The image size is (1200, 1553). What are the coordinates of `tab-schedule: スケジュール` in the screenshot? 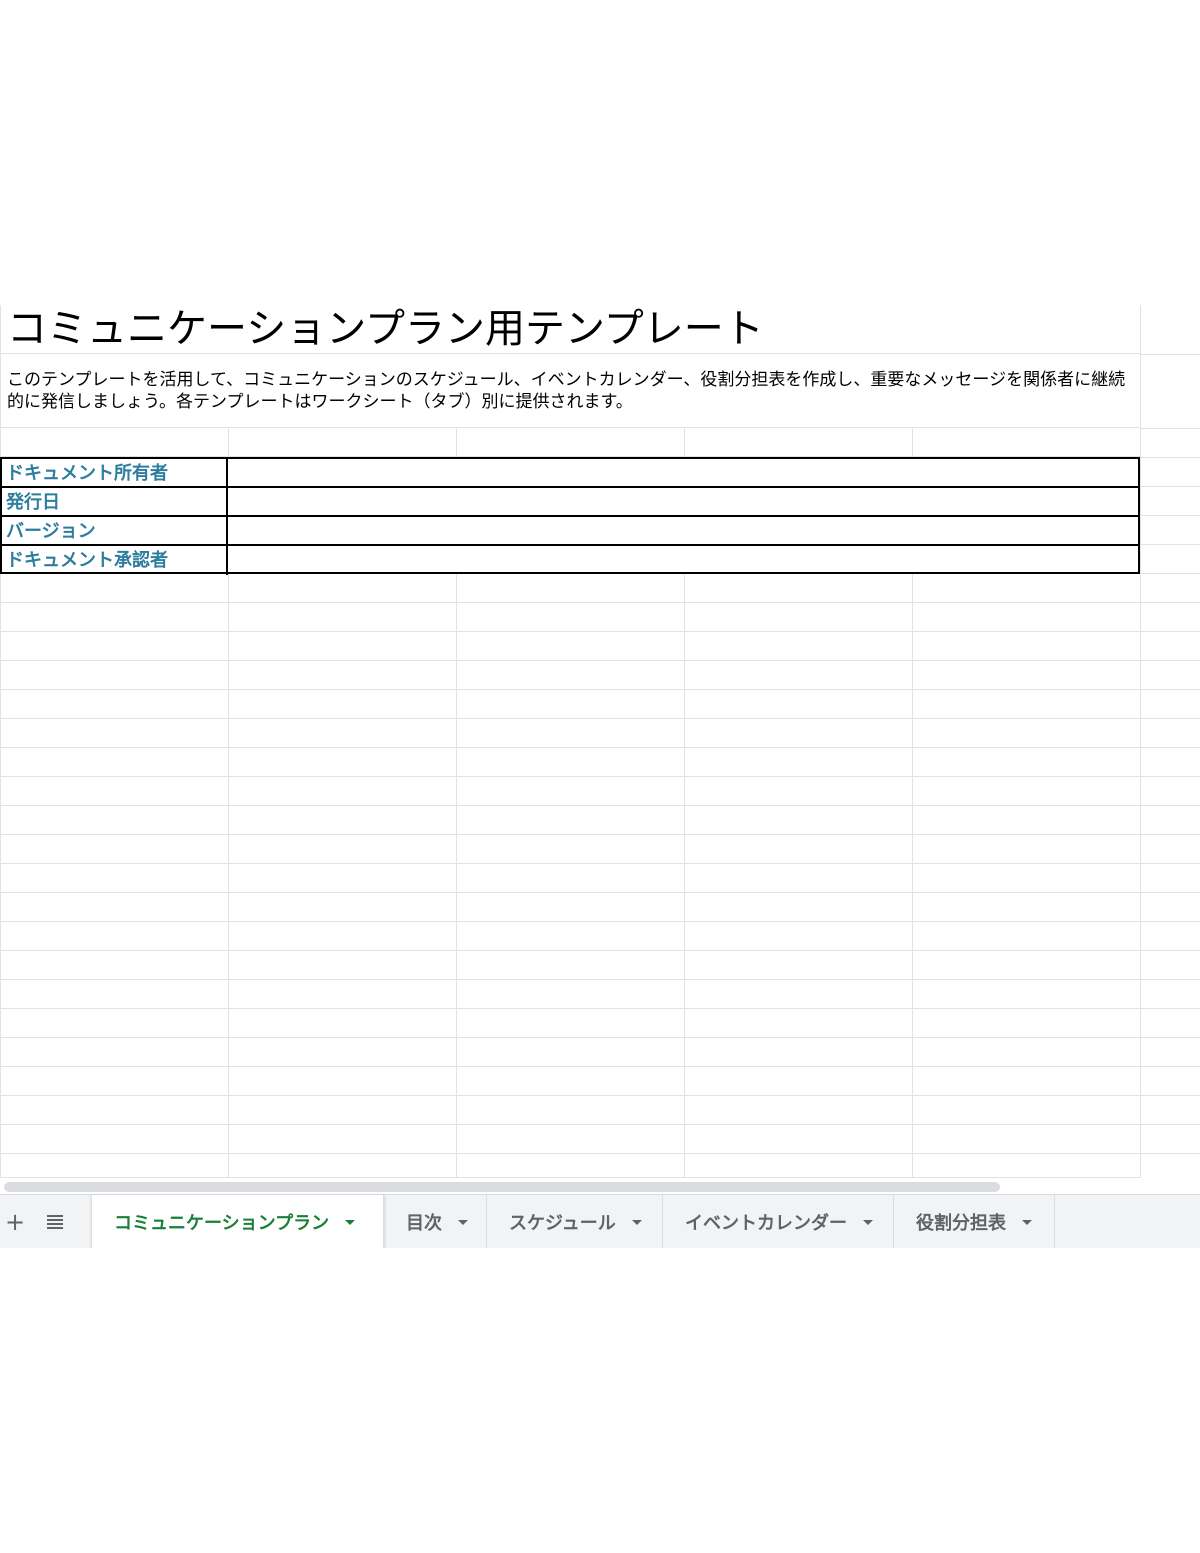 It's located at (575, 1221).